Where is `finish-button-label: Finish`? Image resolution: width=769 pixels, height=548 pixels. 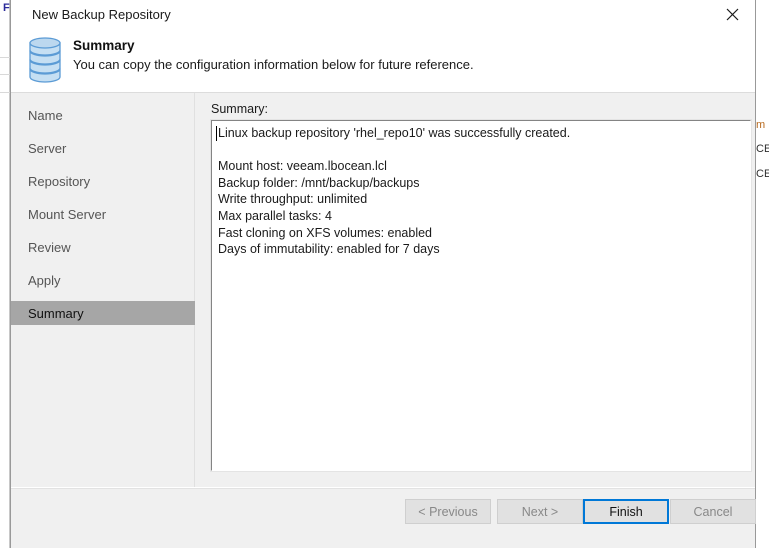
finish-button-label: Finish is located at coordinates (626, 511).